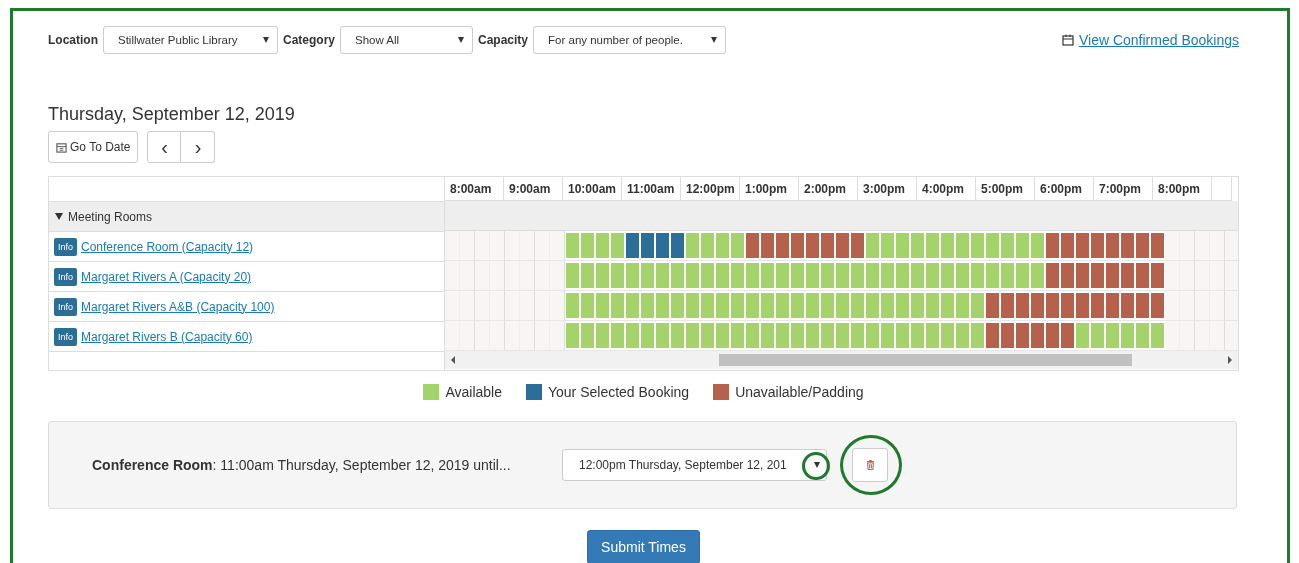  I want to click on previous-day-button: ‹, so click(164, 147).